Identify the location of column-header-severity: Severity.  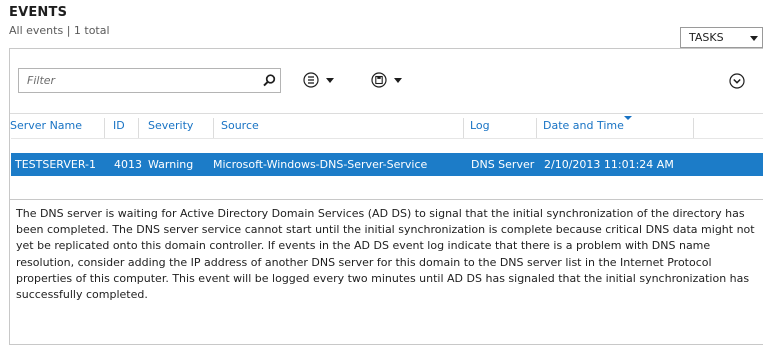
(170, 128).